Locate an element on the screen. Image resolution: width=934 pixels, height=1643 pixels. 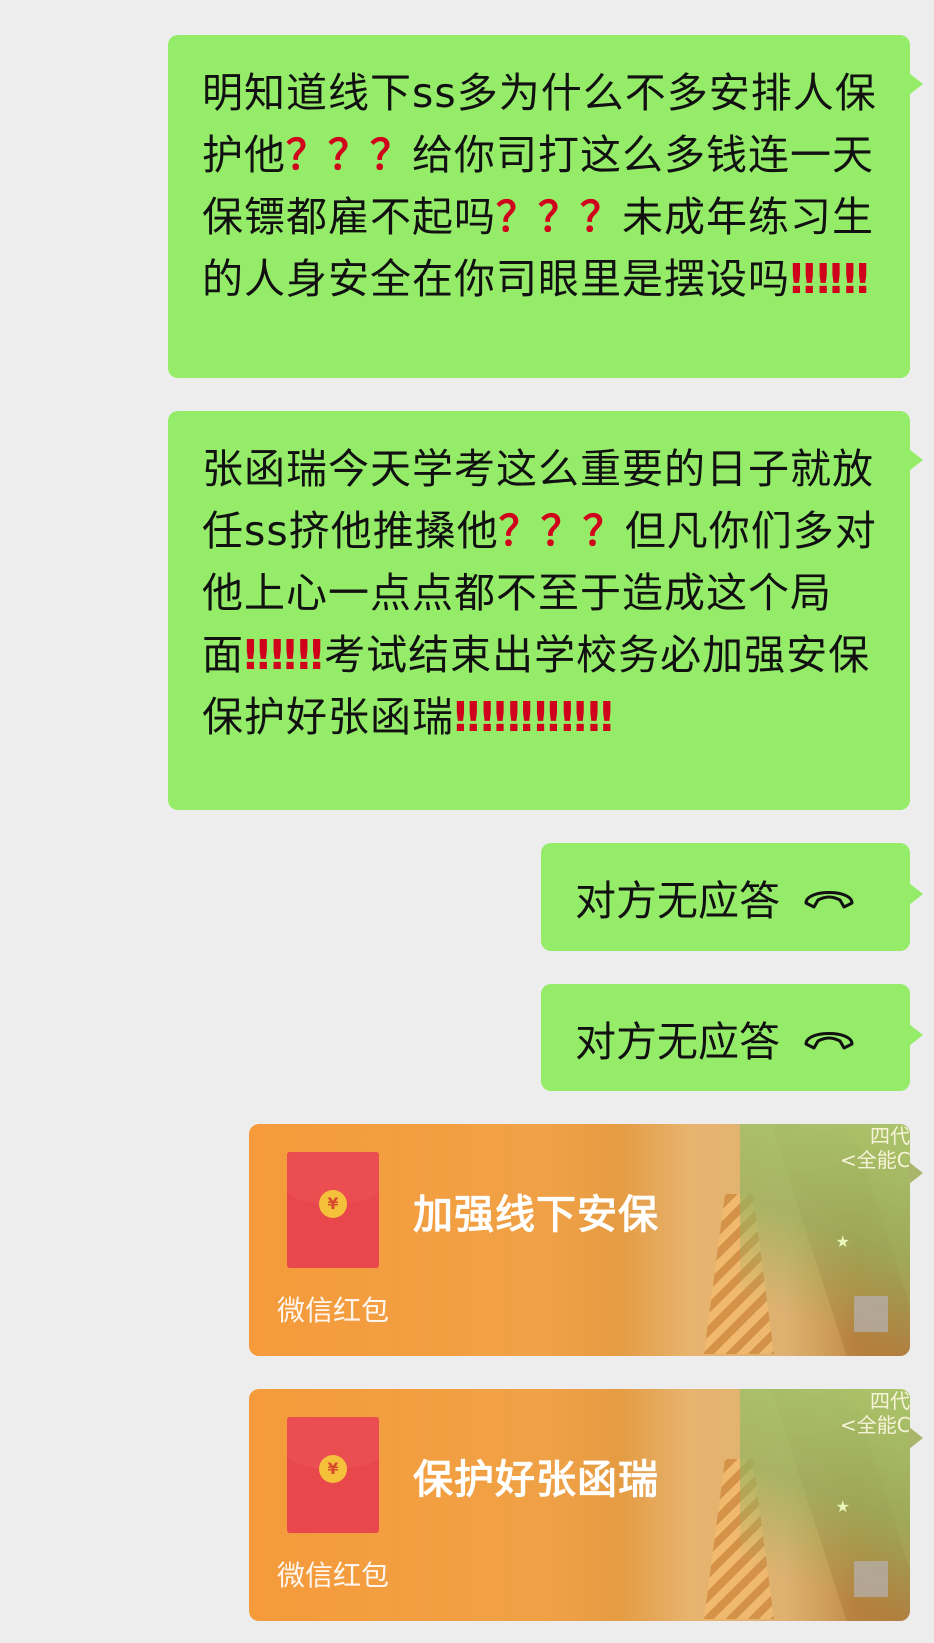
missed-call-bubble-1: 对方无应答 is located at coordinates (732, 897).